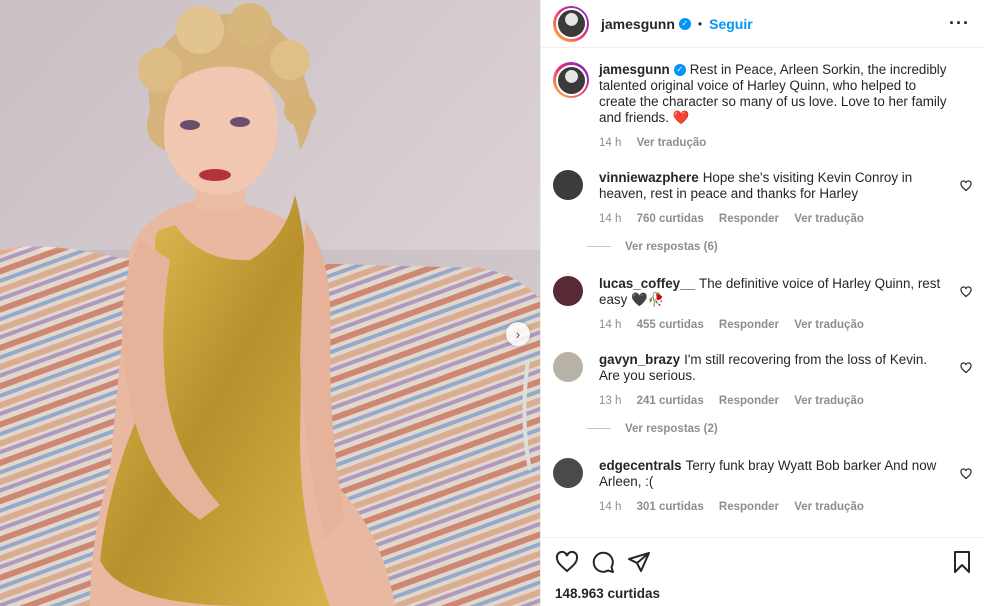 Image resolution: width=984 pixels, height=606 pixels. I want to click on caption-time: 14 h, so click(610, 143).